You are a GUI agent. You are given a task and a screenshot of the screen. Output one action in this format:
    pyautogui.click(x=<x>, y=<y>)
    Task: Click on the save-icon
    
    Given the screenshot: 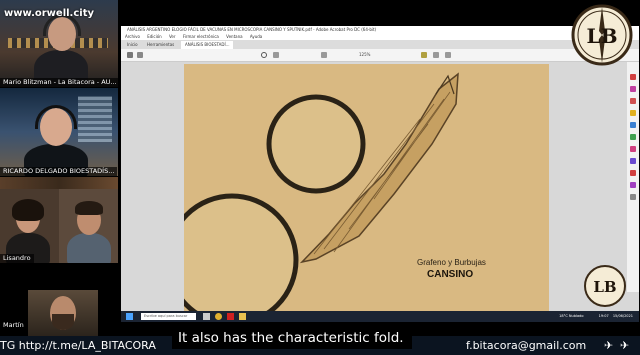 What is the action you would take?
    pyautogui.click(x=130, y=55)
    